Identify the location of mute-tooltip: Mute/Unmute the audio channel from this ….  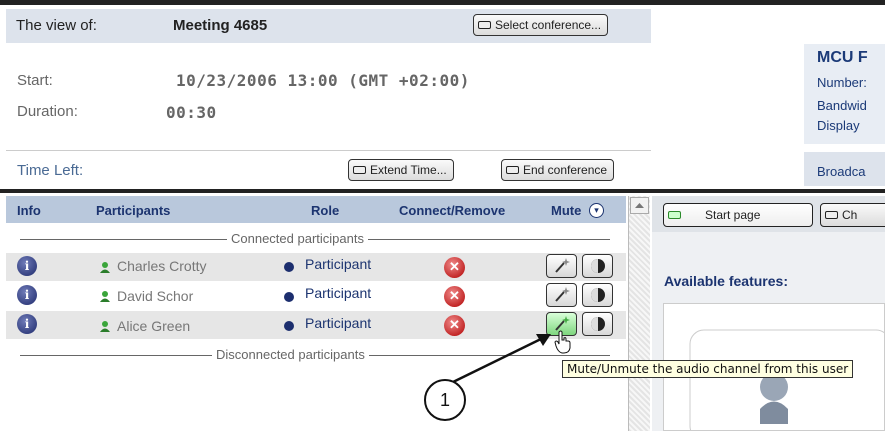
(708, 369).